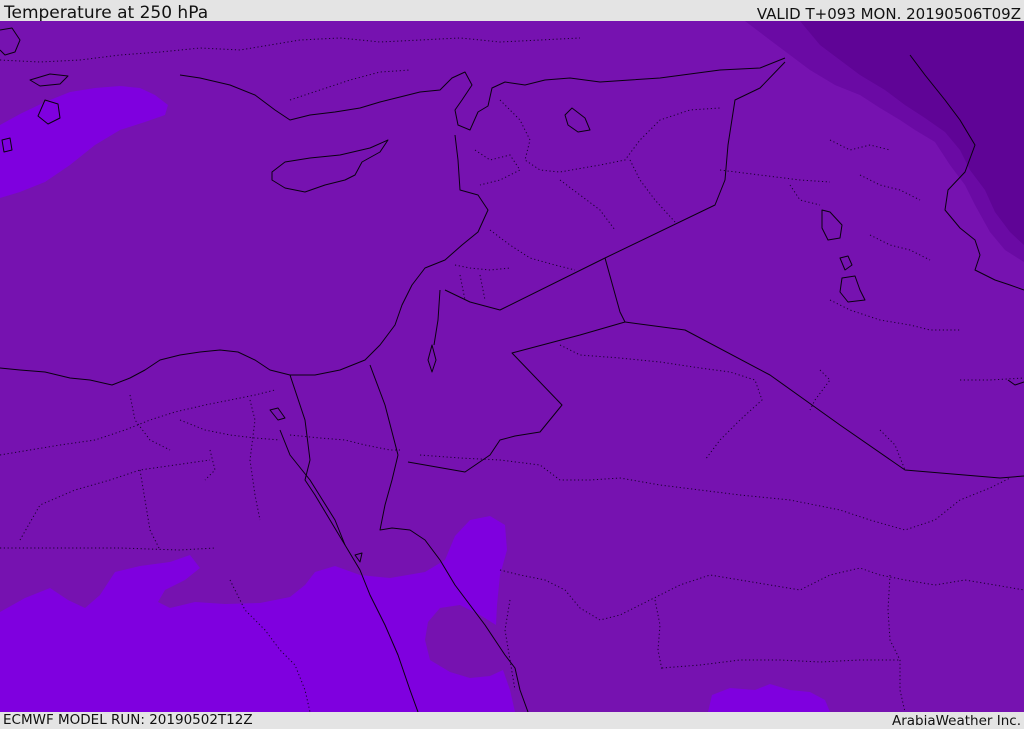  I want to click on credit-label: ArabiaWeather Inc., so click(956, 721).